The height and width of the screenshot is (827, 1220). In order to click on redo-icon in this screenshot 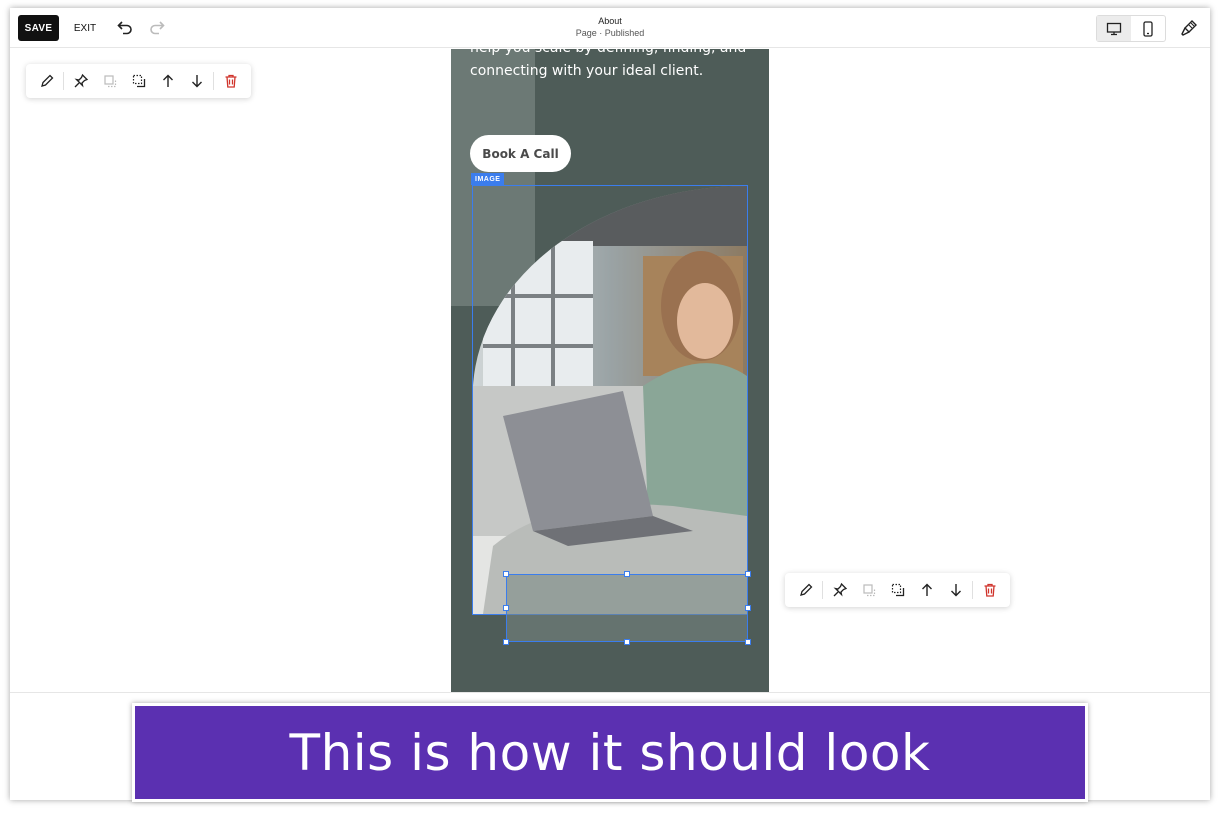, I will do `click(157, 28)`.